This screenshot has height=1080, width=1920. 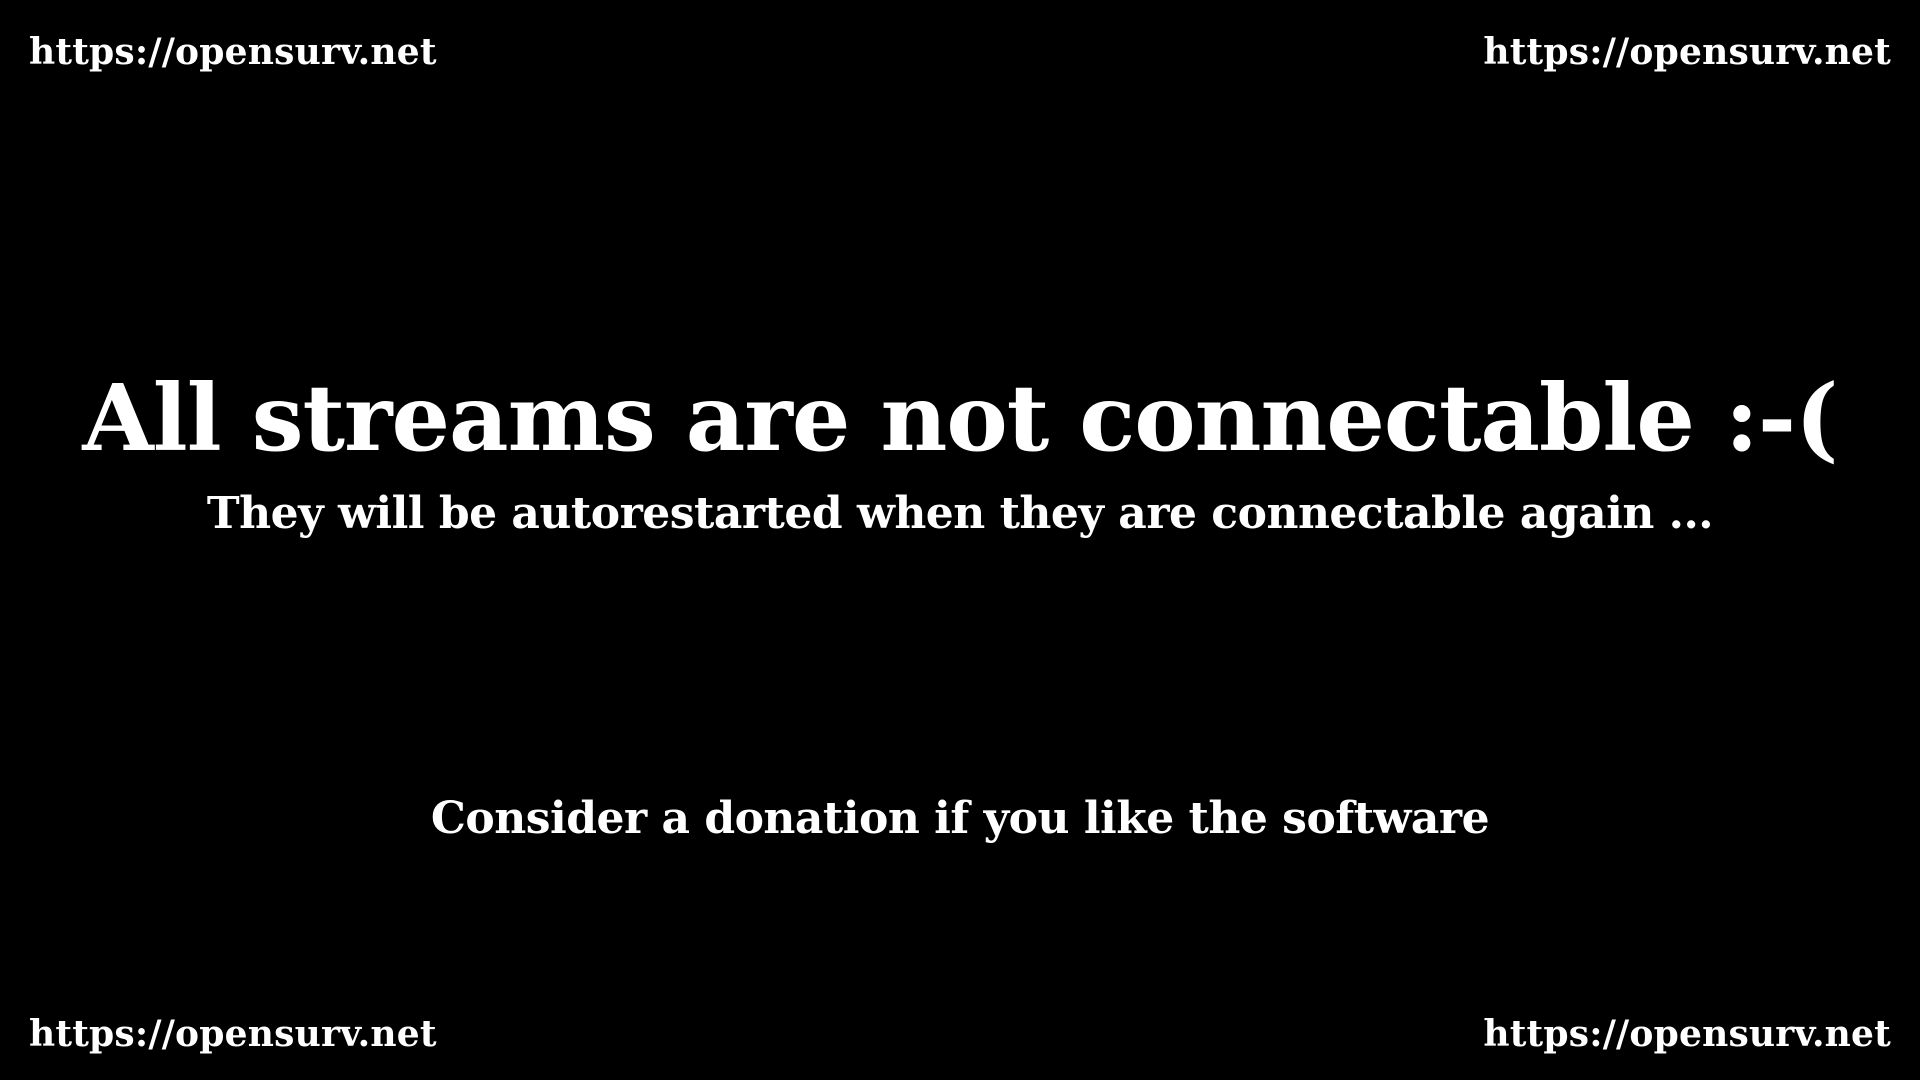 I want to click on corner-url-bottom-left: https://opensurv.net, so click(x=233, y=1034).